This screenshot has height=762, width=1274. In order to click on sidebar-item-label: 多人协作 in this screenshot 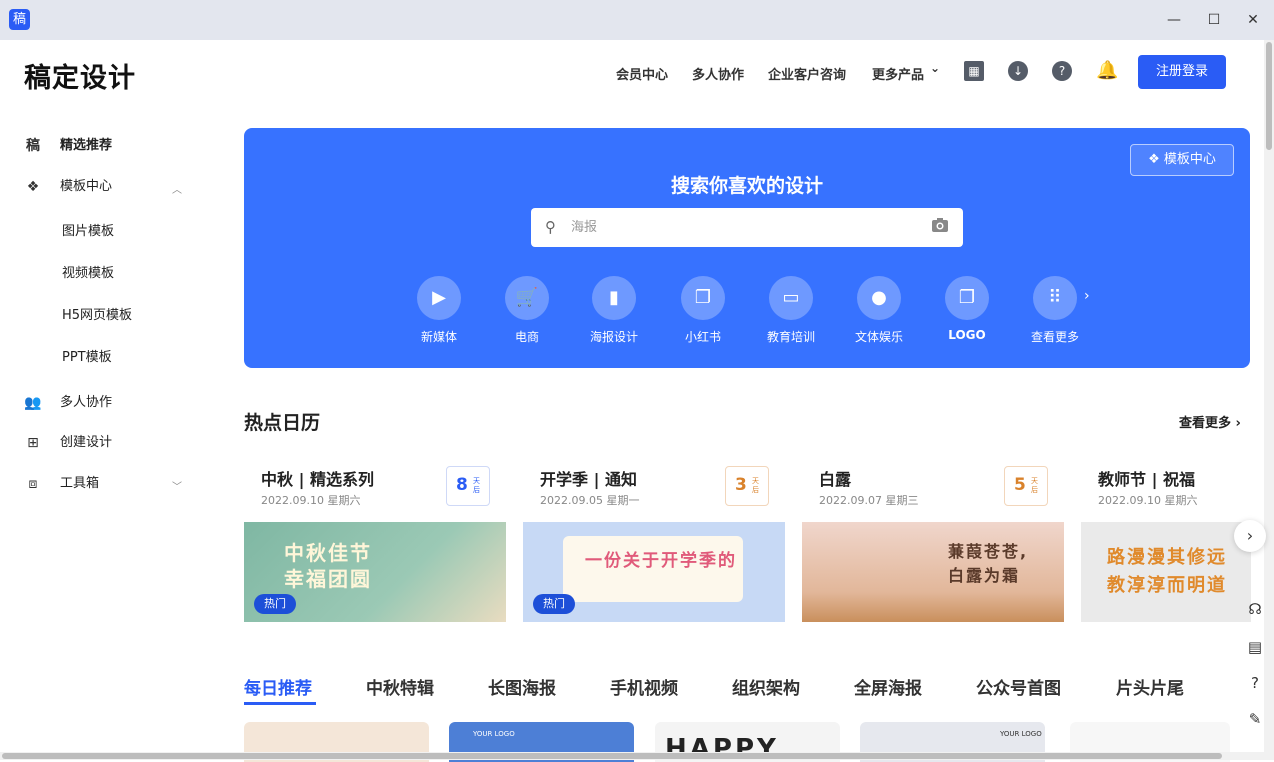, I will do `click(86, 402)`.